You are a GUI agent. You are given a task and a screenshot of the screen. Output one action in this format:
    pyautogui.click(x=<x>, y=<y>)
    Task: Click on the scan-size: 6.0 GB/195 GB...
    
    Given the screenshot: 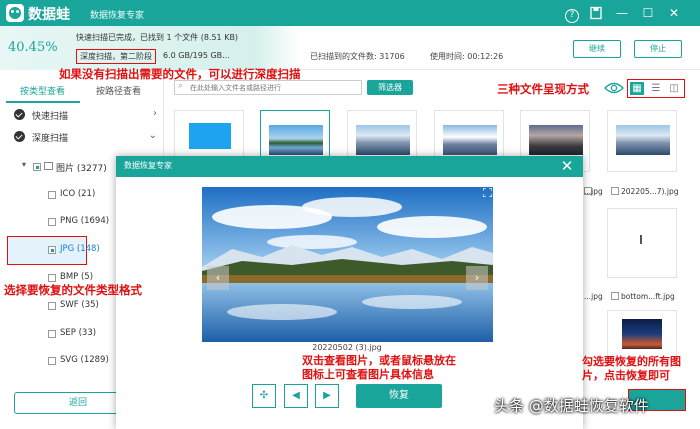 What is the action you would take?
    pyautogui.click(x=196, y=55)
    